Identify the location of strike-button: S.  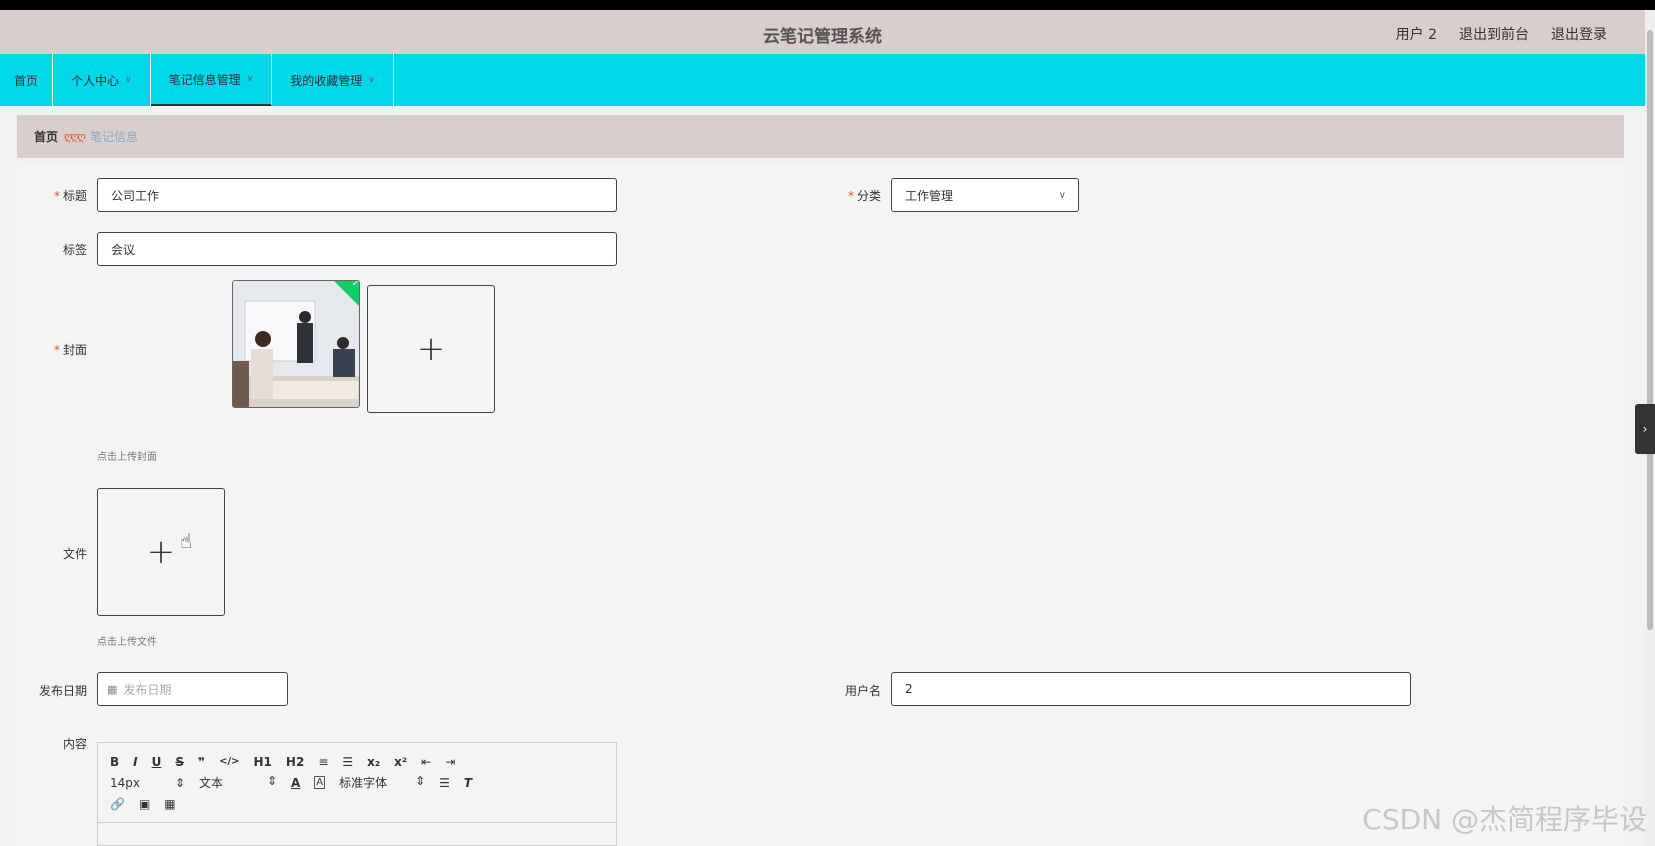
(179, 762).